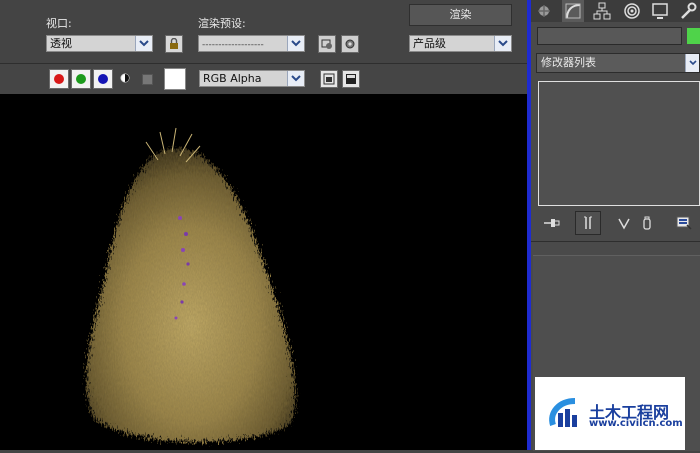 This screenshot has height=453, width=700. I want to click on green-dot-icon, so click(81, 79).